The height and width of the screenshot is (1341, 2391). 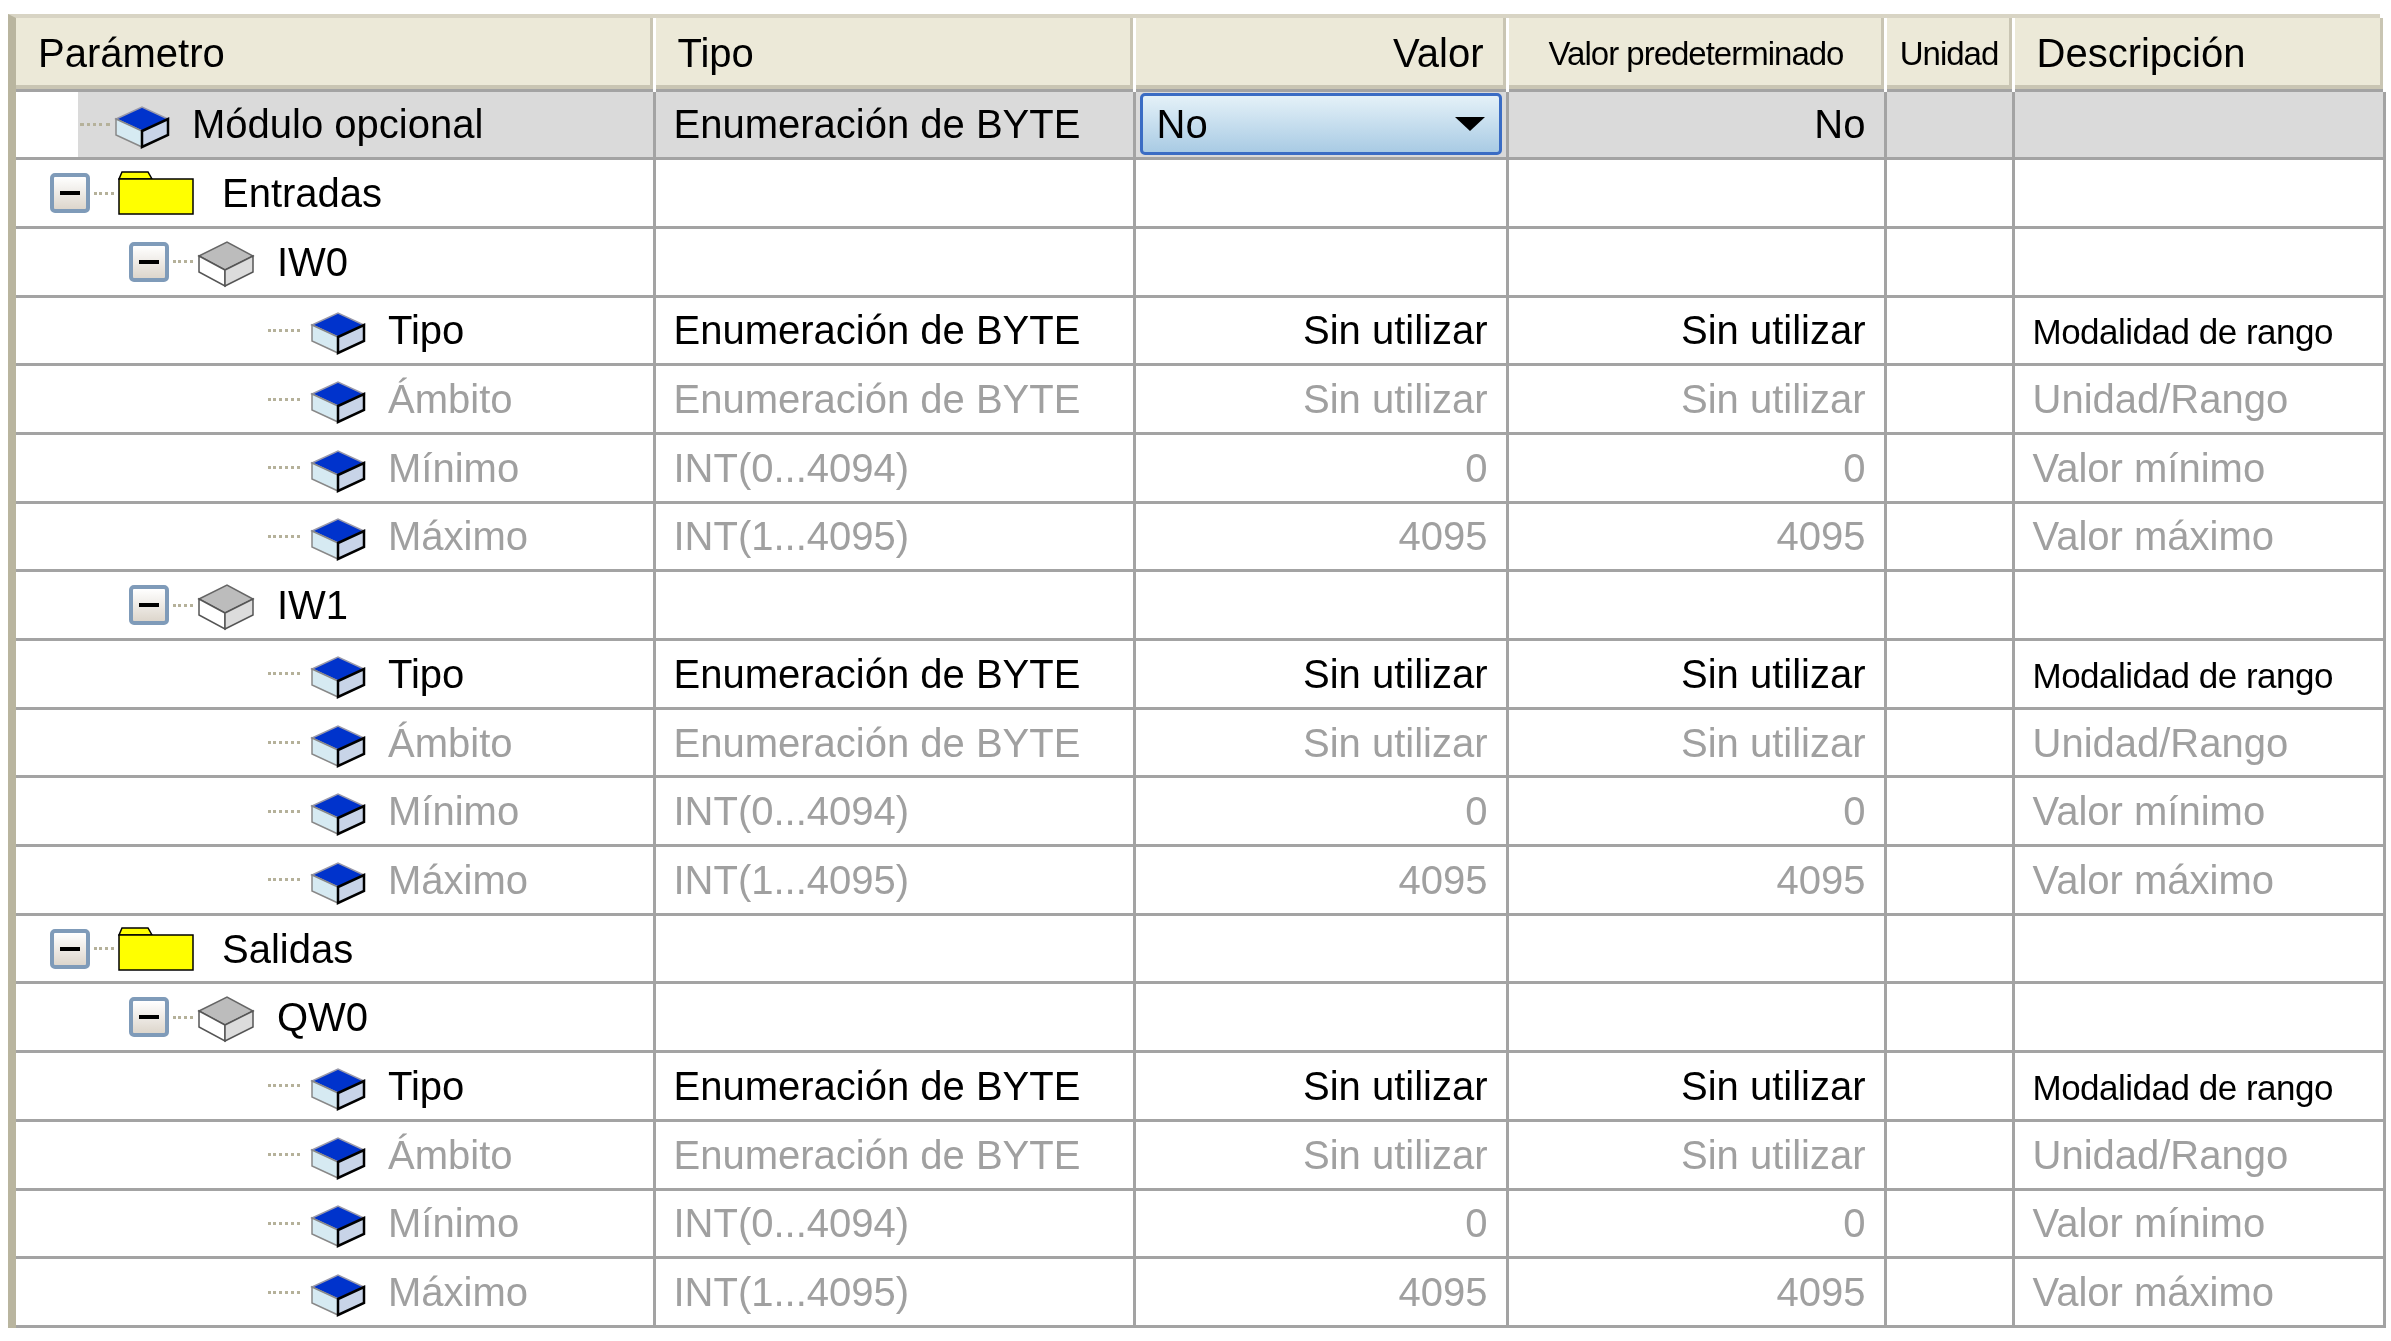 I want to click on parameter-name: Entradas, so click(x=302, y=193).